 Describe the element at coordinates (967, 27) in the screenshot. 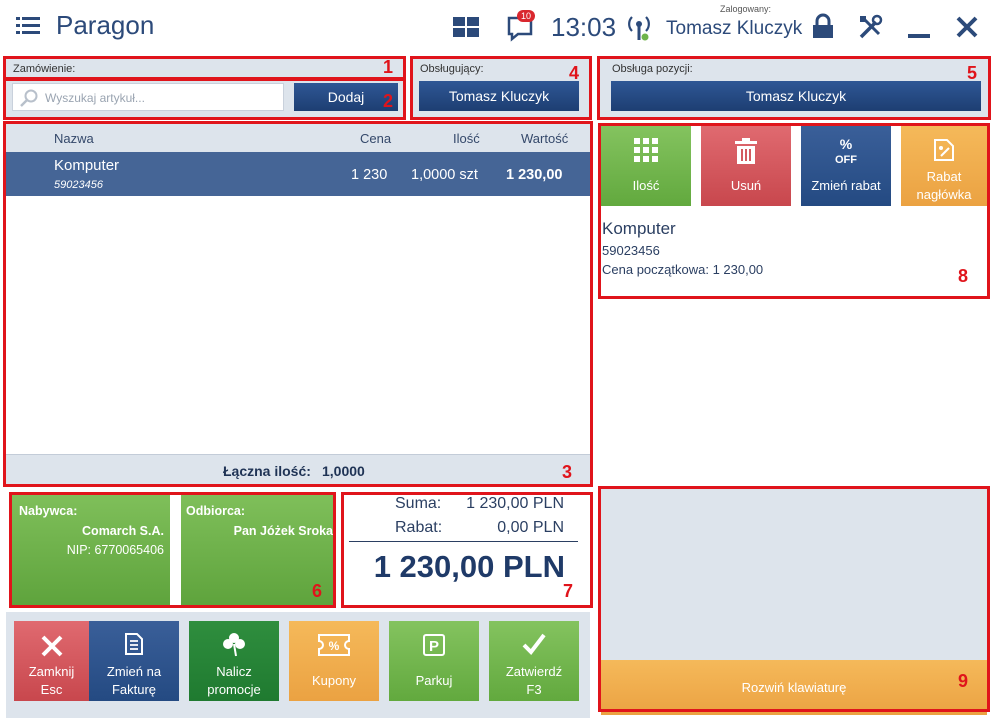

I see `close-icon` at that location.